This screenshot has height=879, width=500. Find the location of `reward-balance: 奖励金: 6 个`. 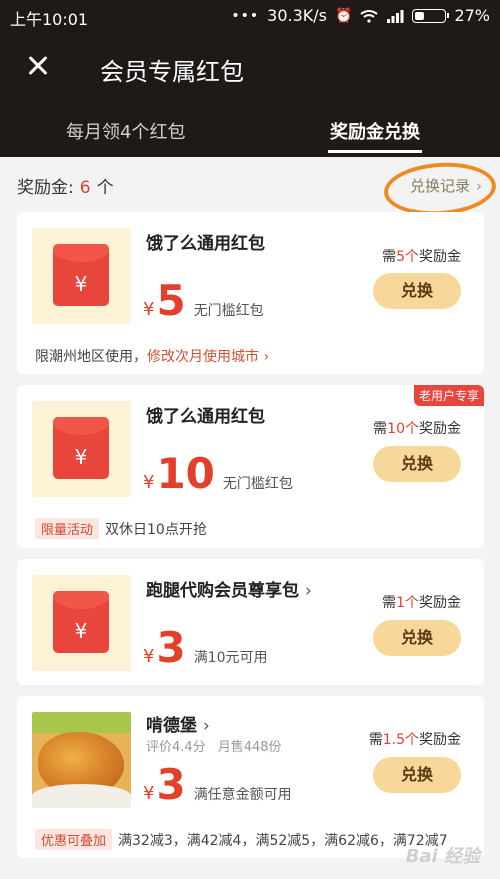

reward-balance: 奖励金: 6 个 is located at coordinates (65, 185).